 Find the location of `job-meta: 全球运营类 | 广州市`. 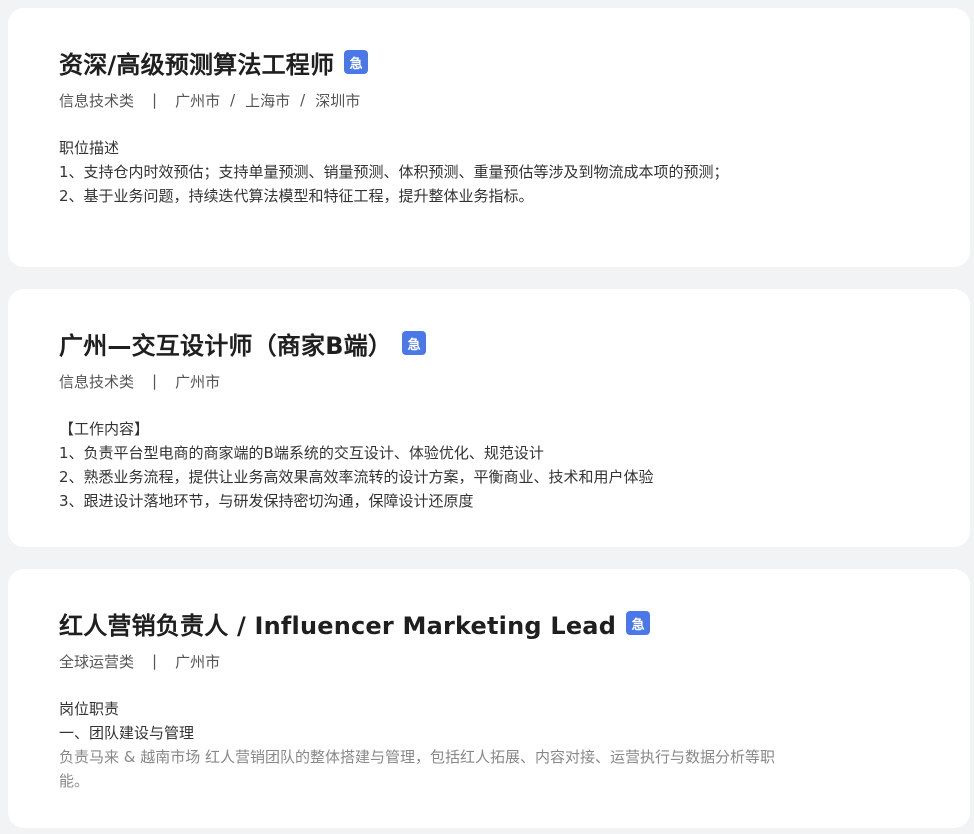

job-meta: 全球运营类 | 广州市 is located at coordinates (489, 661).